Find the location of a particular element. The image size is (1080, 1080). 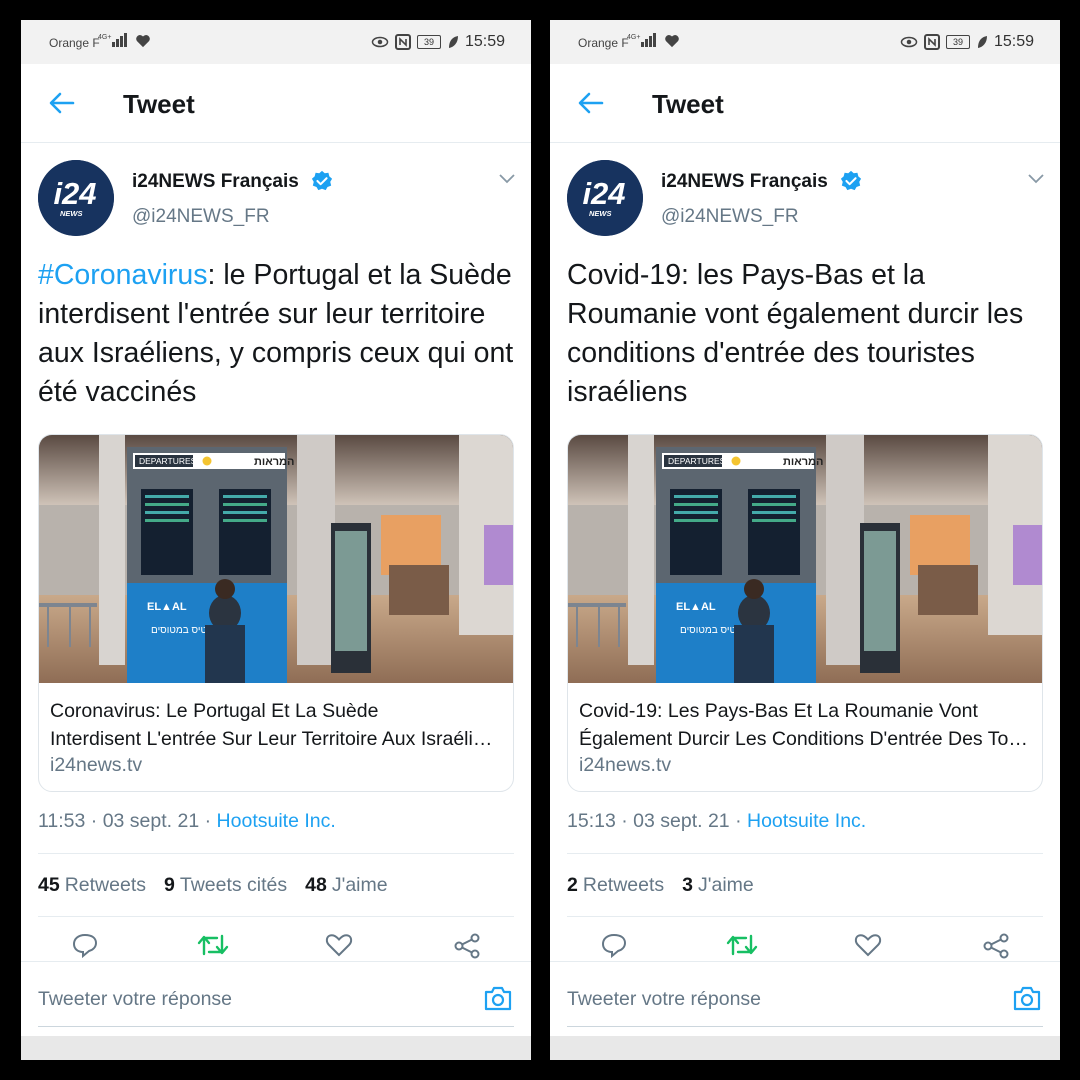

tweet-meta: 11:53 · 03 sept. 21 · Hootsuite Inc. is located at coordinates (187, 821).